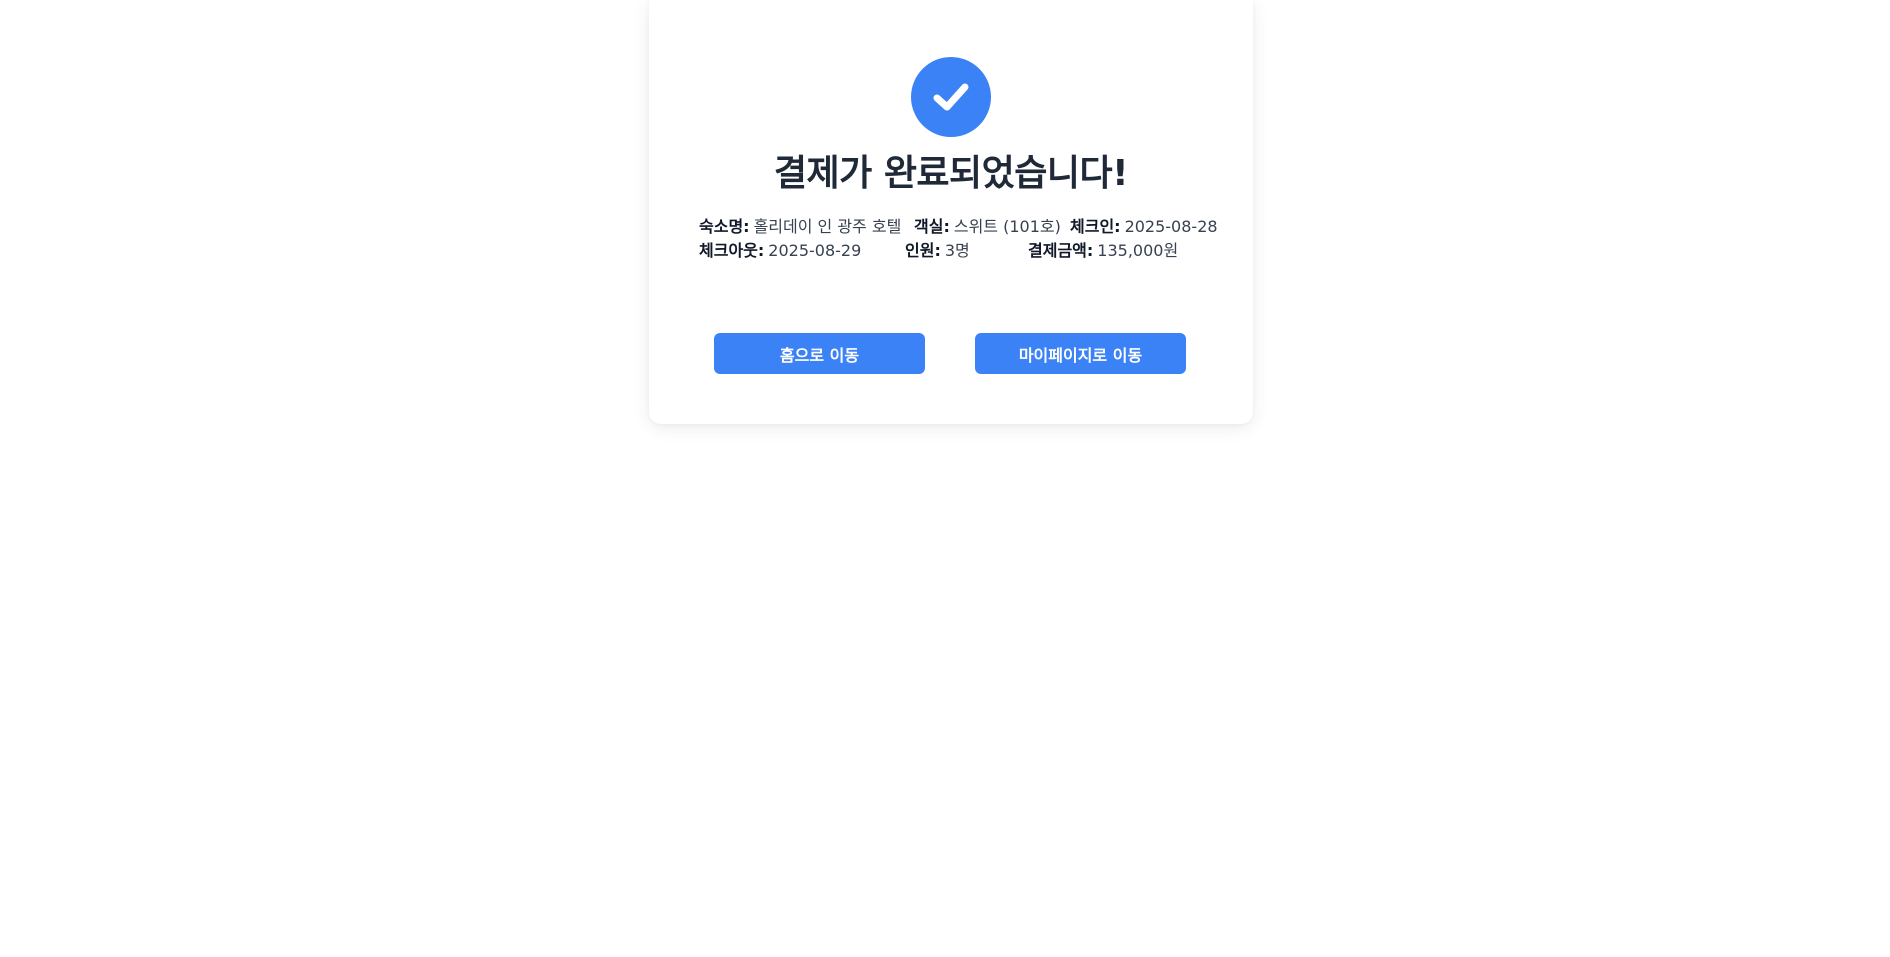 The image size is (1890, 957). What do you see at coordinates (1095, 226) in the screenshot?
I see `info-checkin-label: 체크인:` at bounding box center [1095, 226].